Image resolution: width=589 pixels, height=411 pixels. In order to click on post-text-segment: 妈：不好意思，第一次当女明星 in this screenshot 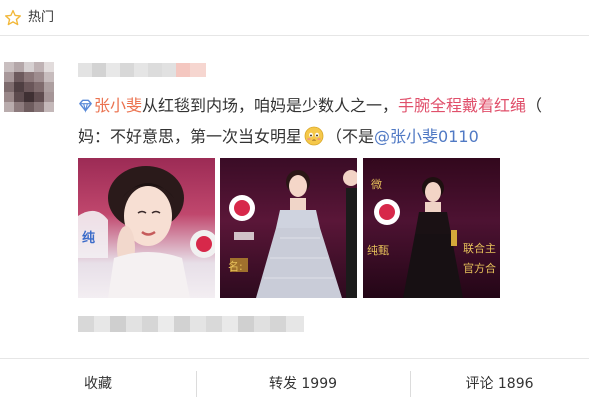, I will do `click(190, 136)`.